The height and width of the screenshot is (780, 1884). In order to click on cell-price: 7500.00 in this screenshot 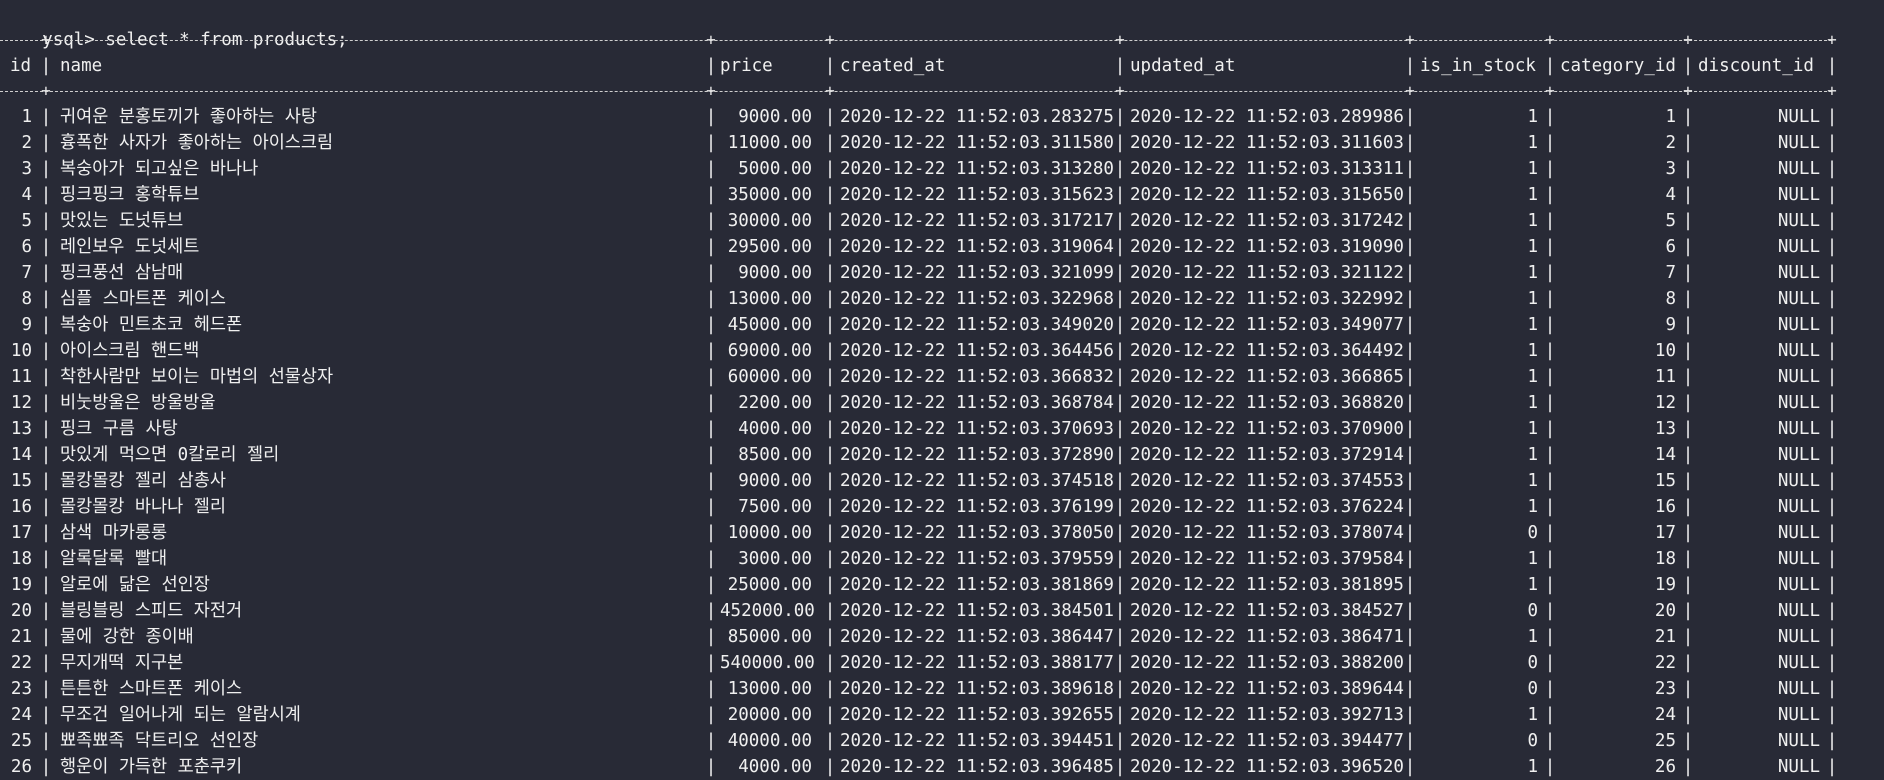, I will do `click(775, 507)`.